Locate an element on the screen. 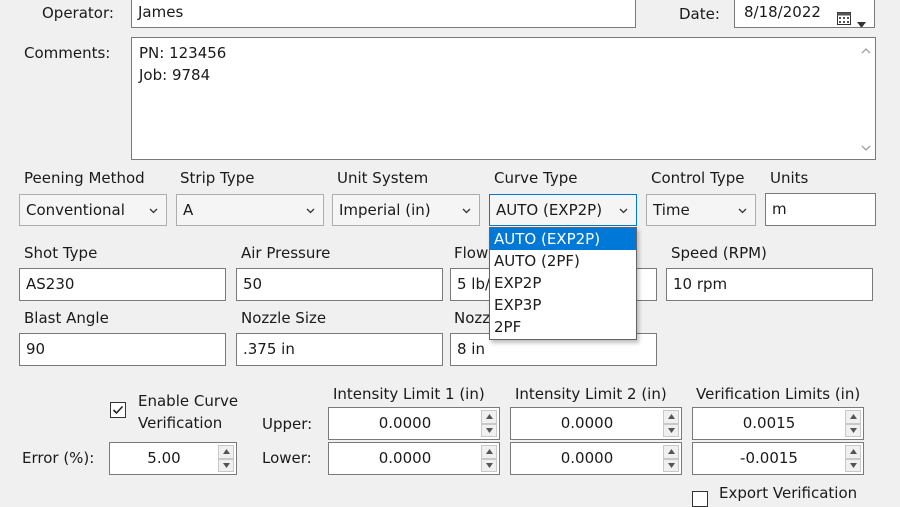  curve-type-label: Curve Type is located at coordinates (536, 178).